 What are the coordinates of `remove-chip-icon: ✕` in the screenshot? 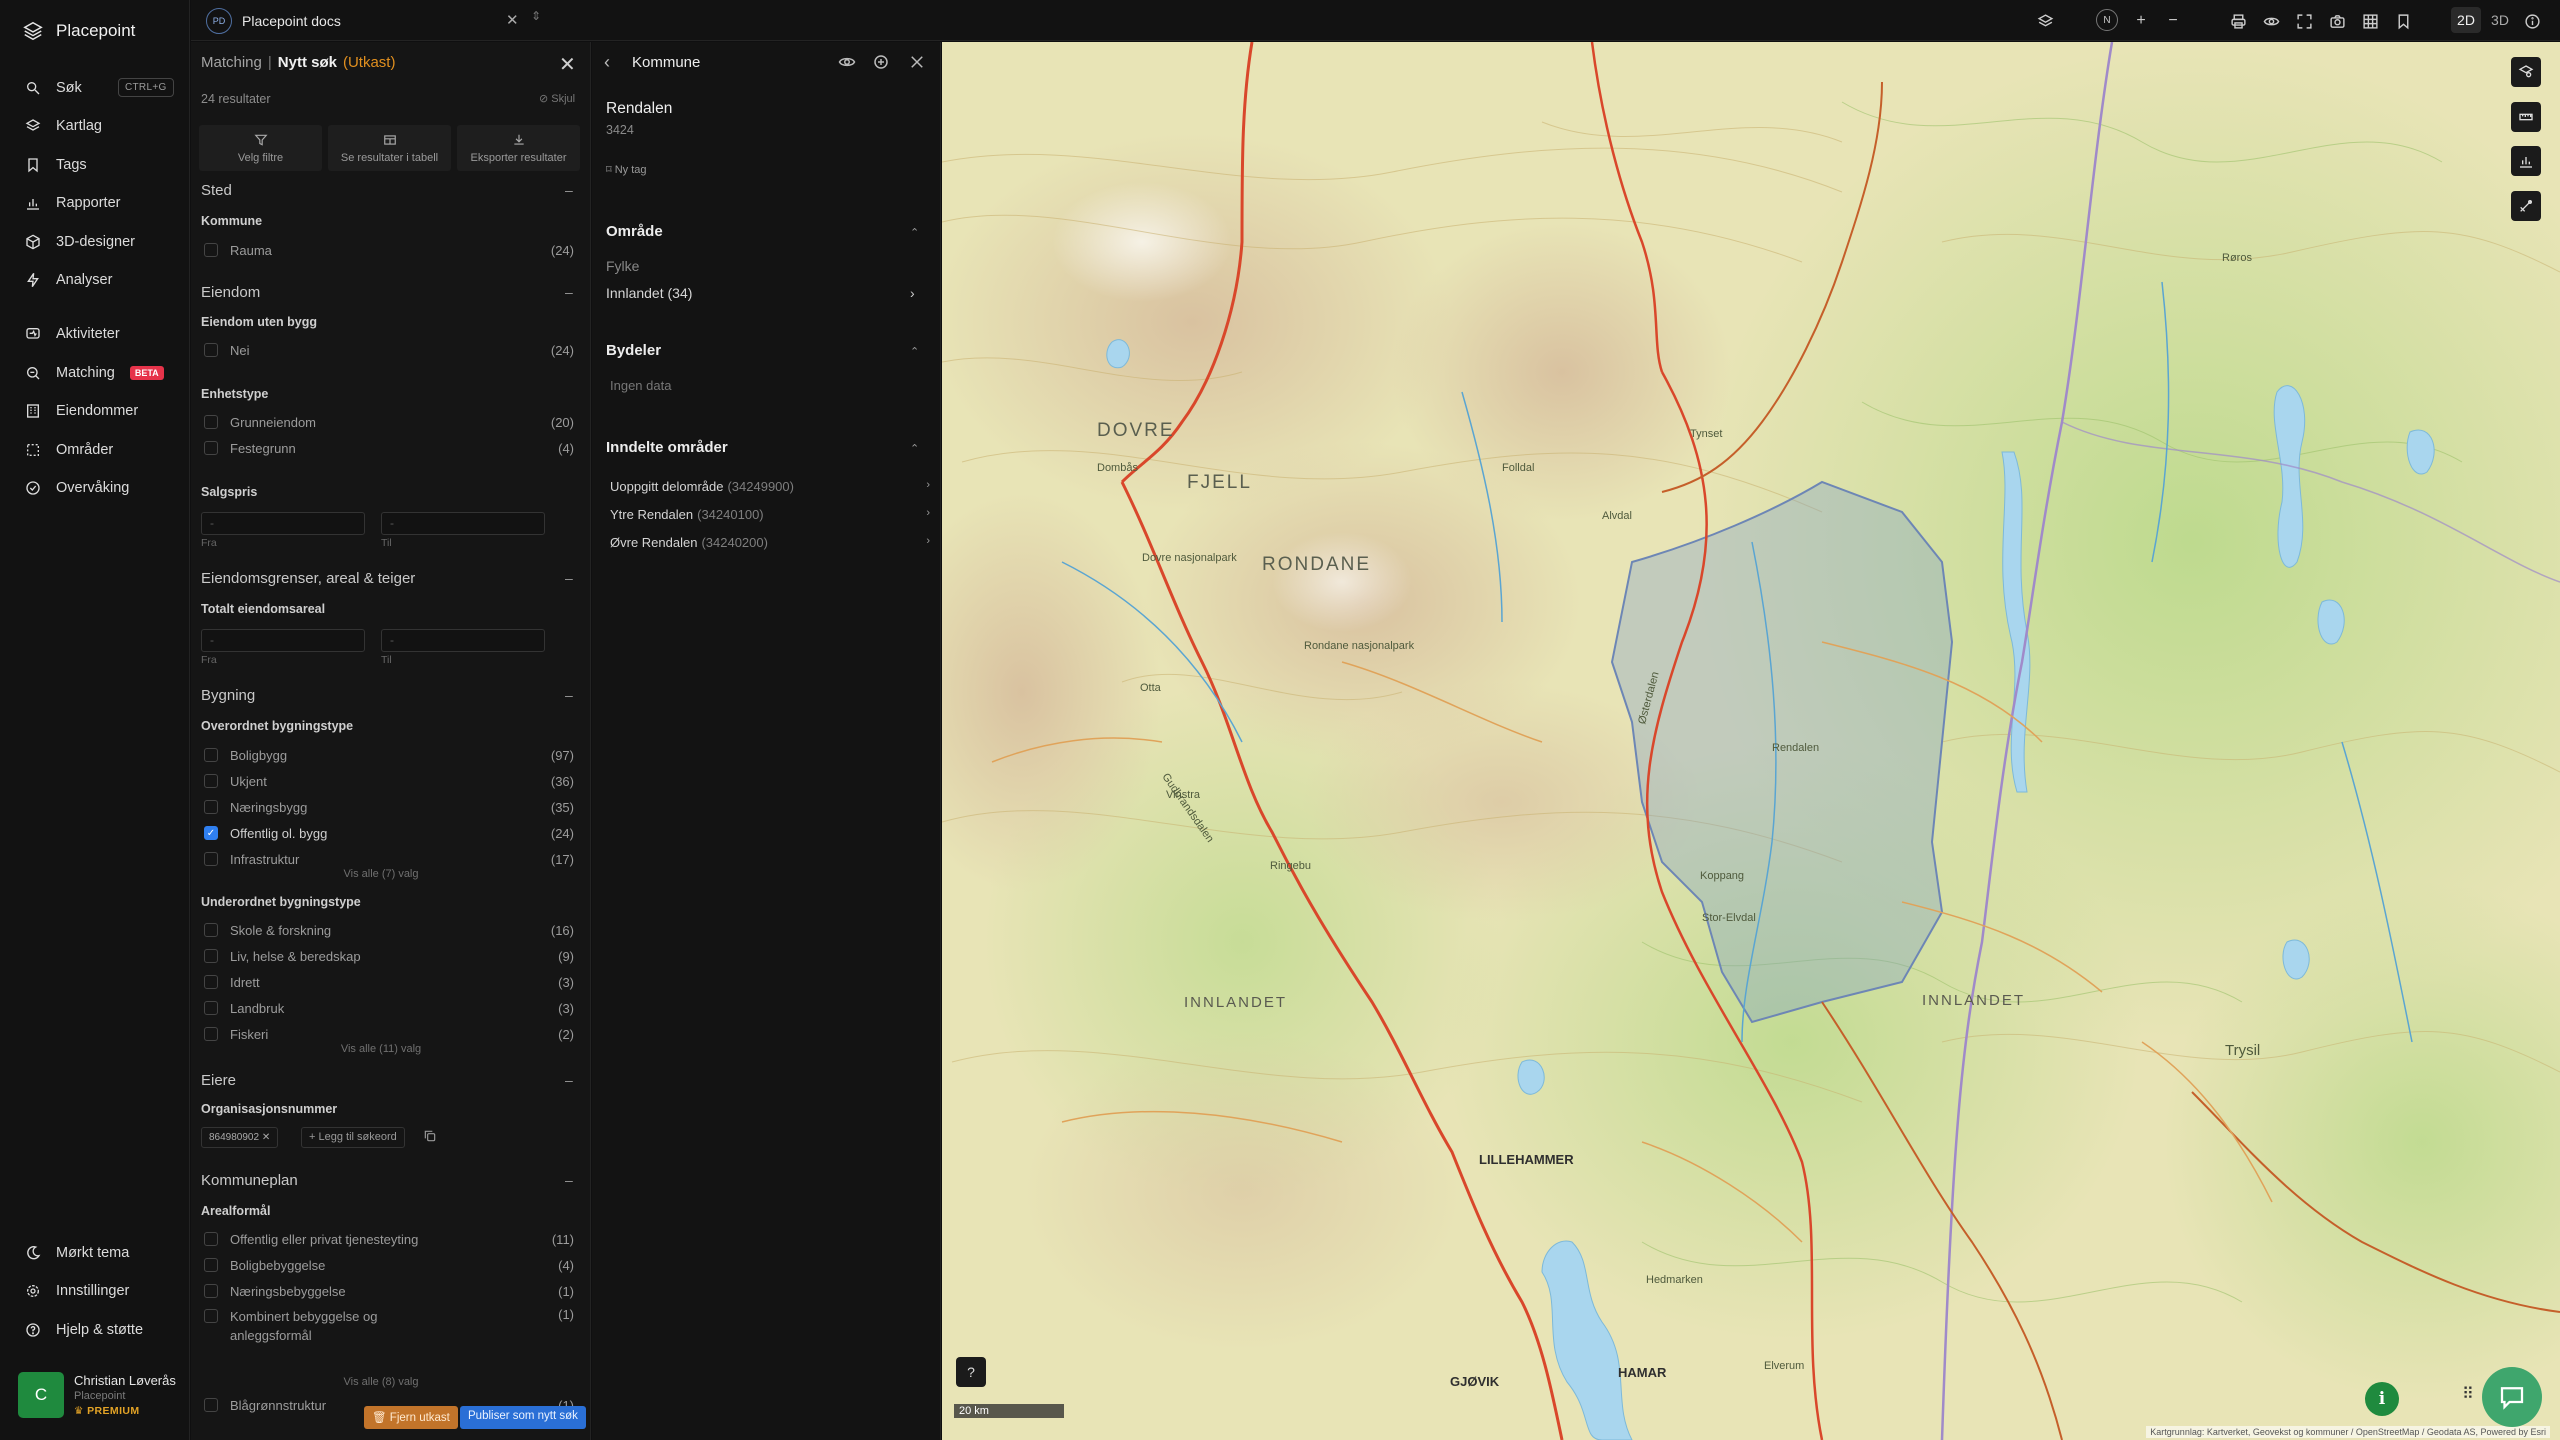 It's located at (264, 1137).